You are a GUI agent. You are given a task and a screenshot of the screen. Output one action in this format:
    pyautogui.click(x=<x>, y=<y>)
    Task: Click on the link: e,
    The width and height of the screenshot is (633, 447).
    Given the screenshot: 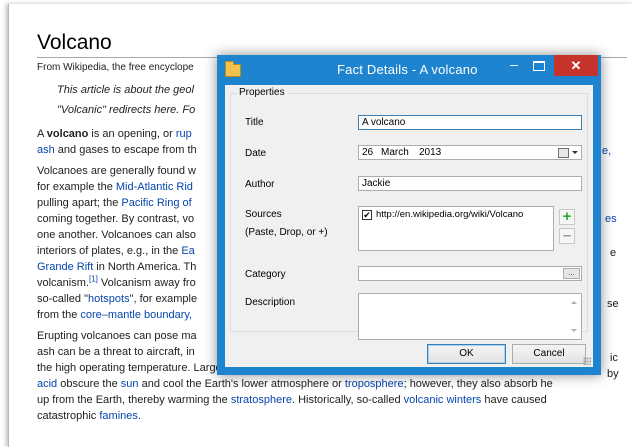 What is the action you would take?
    pyautogui.click(x=606, y=151)
    